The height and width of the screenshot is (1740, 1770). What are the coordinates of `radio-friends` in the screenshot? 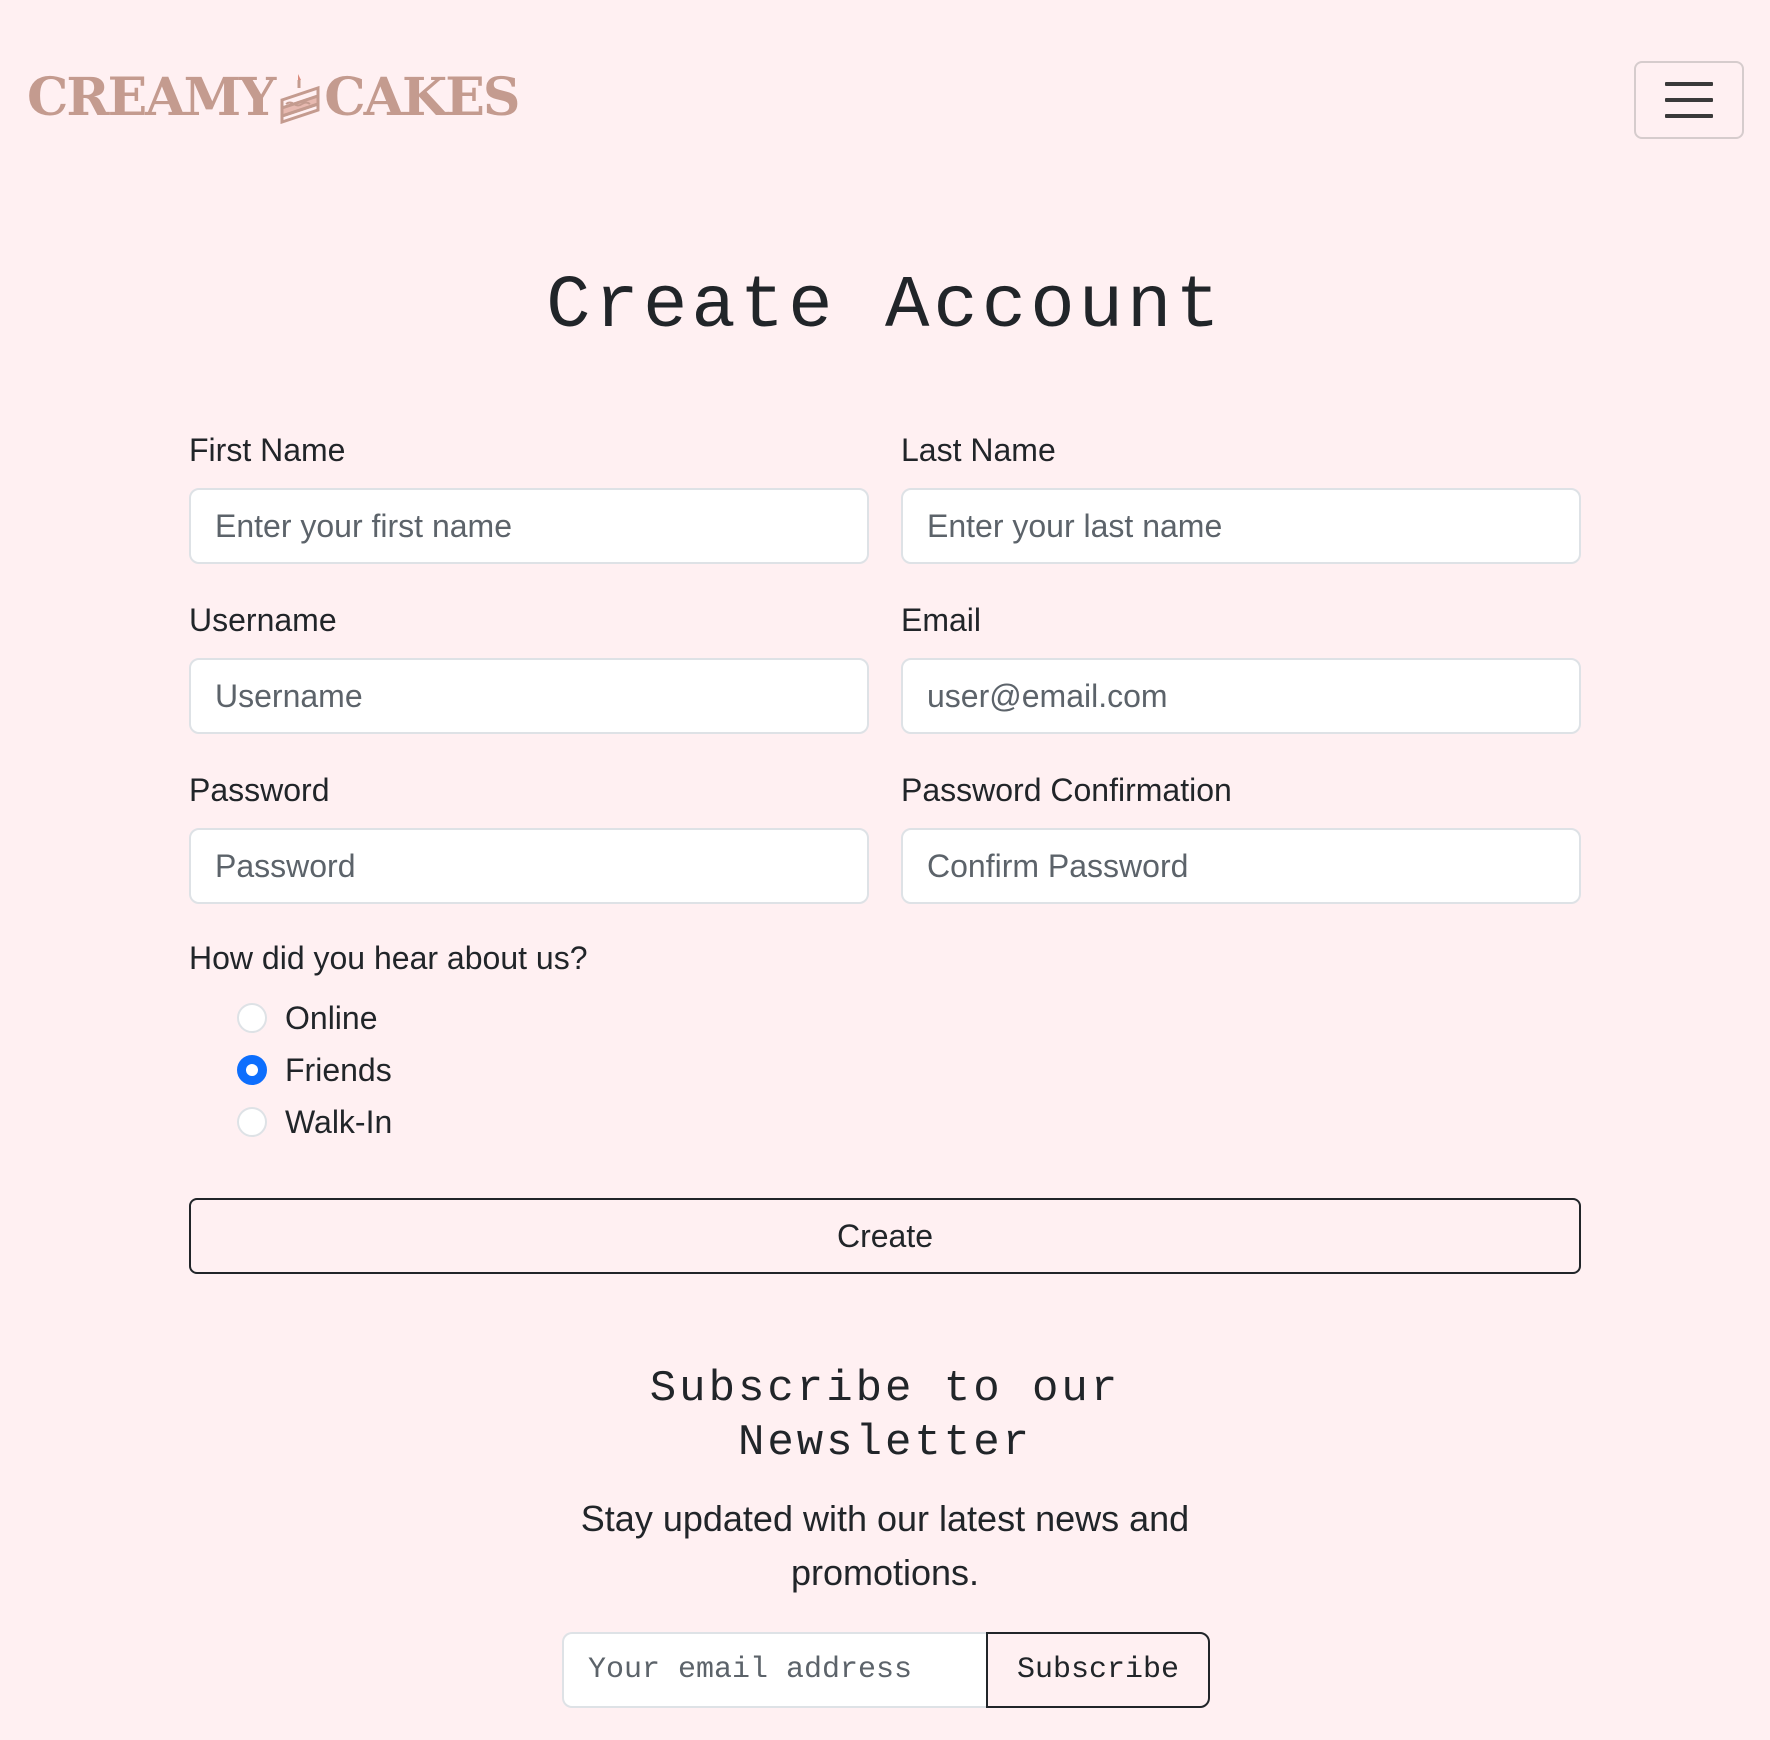 It's located at (252, 1070).